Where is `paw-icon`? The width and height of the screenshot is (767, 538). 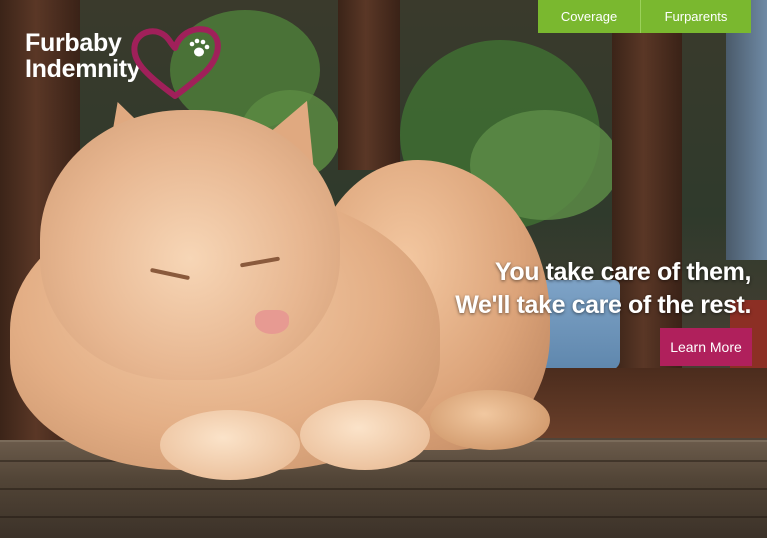 paw-icon is located at coordinates (199, 47).